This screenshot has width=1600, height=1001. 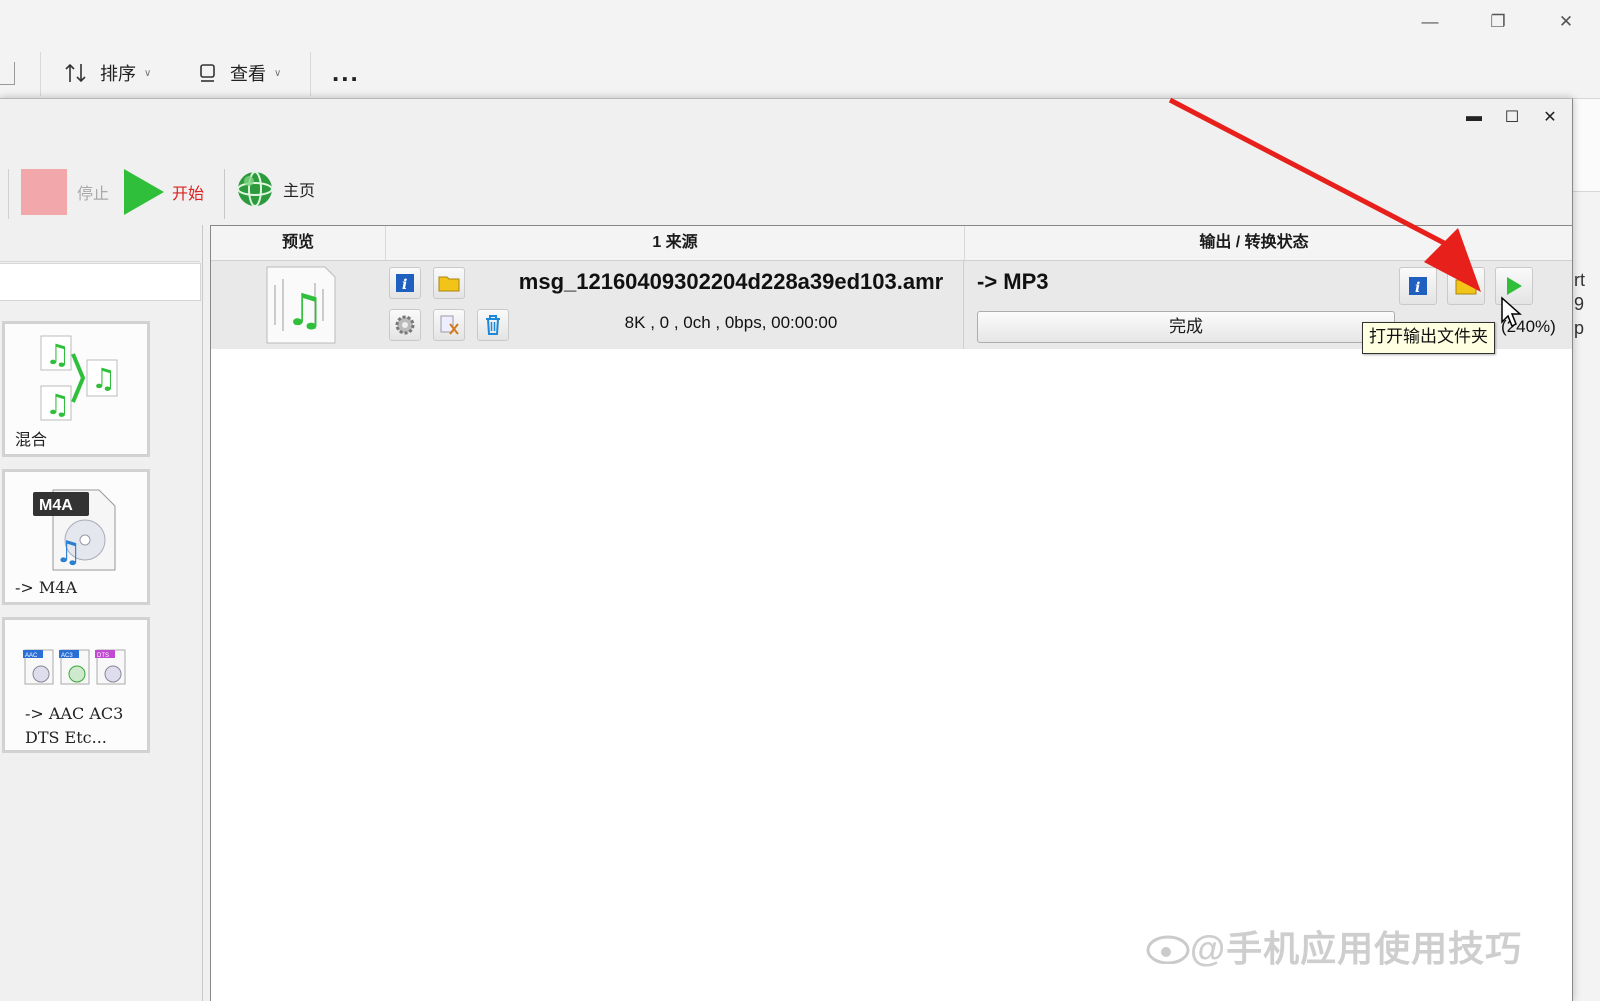 I want to click on file-info-button: i, so click(x=405, y=283).